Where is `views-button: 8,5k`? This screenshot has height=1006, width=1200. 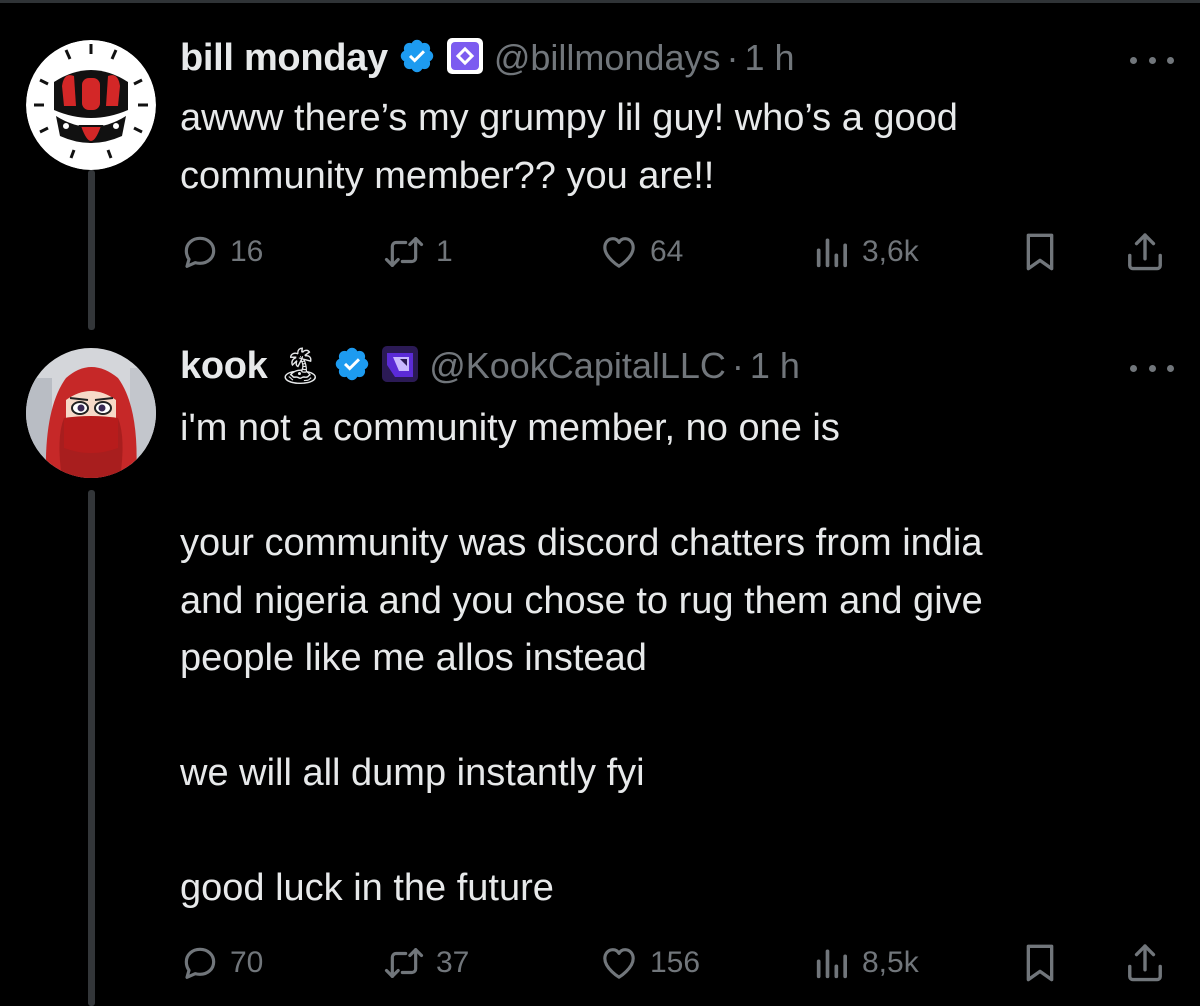 views-button: 8,5k is located at coordinates (865, 963).